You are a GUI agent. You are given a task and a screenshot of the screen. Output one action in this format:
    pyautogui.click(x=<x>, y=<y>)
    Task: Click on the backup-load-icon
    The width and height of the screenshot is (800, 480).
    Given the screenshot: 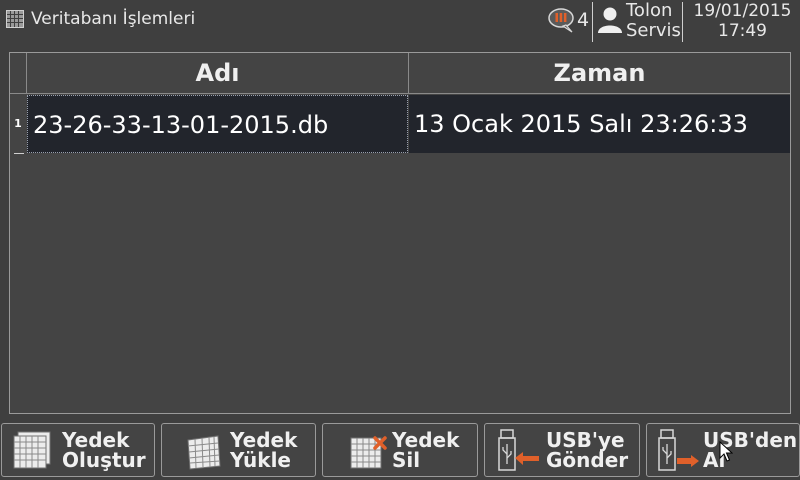 What is the action you would take?
    pyautogui.click(x=204, y=452)
    